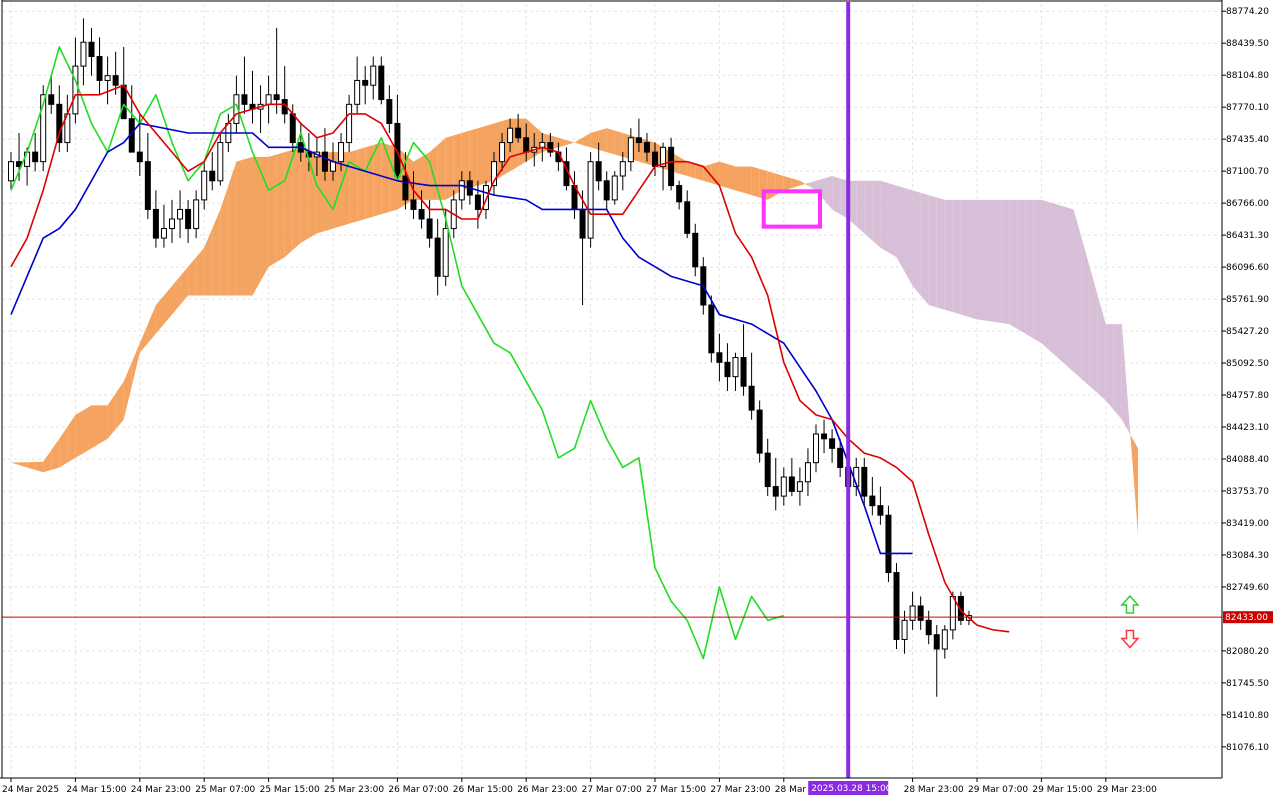  What do you see at coordinates (1247, 716) in the screenshot?
I see `y-tick-label: 81410.80` at bounding box center [1247, 716].